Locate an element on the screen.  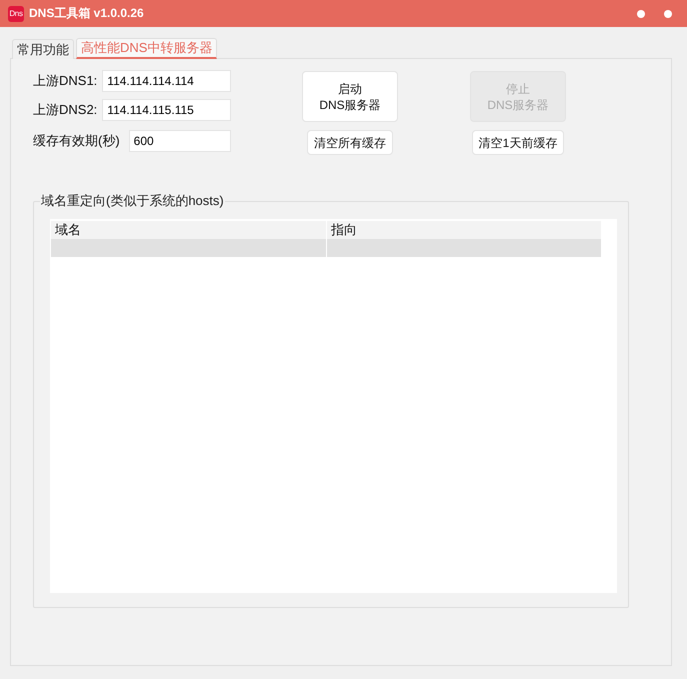
clear-cache-button: 清空所有缓存 is located at coordinates (350, 142).